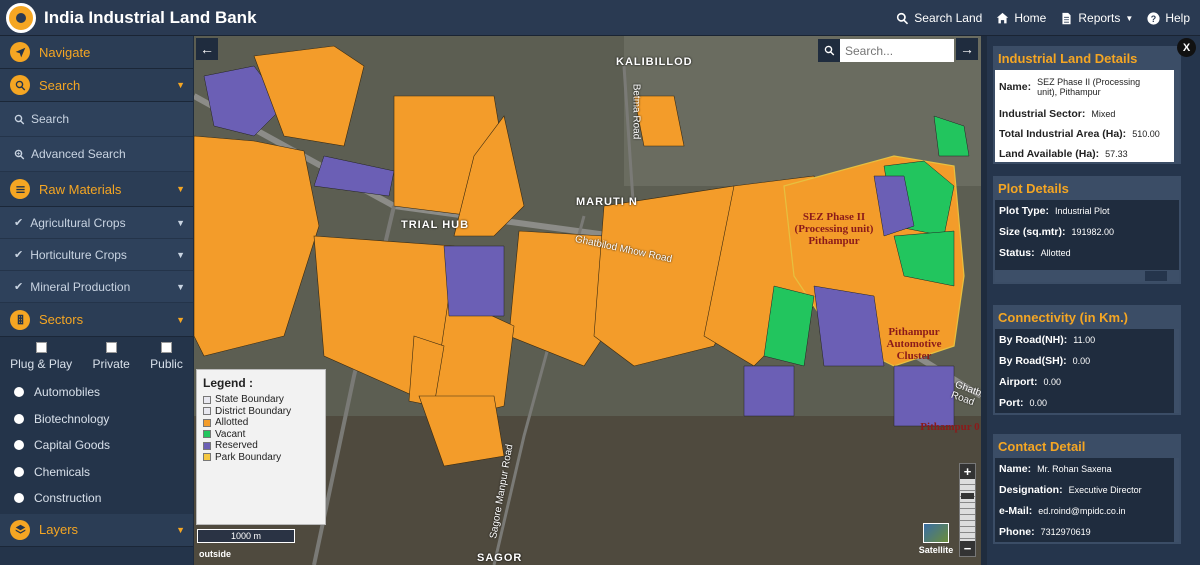 The width and height of the screenshot is (1200, 565). What do you see at coordinates (20, 189) in the screenshot?
I see `list-icon` at bounding box center [20, 189].